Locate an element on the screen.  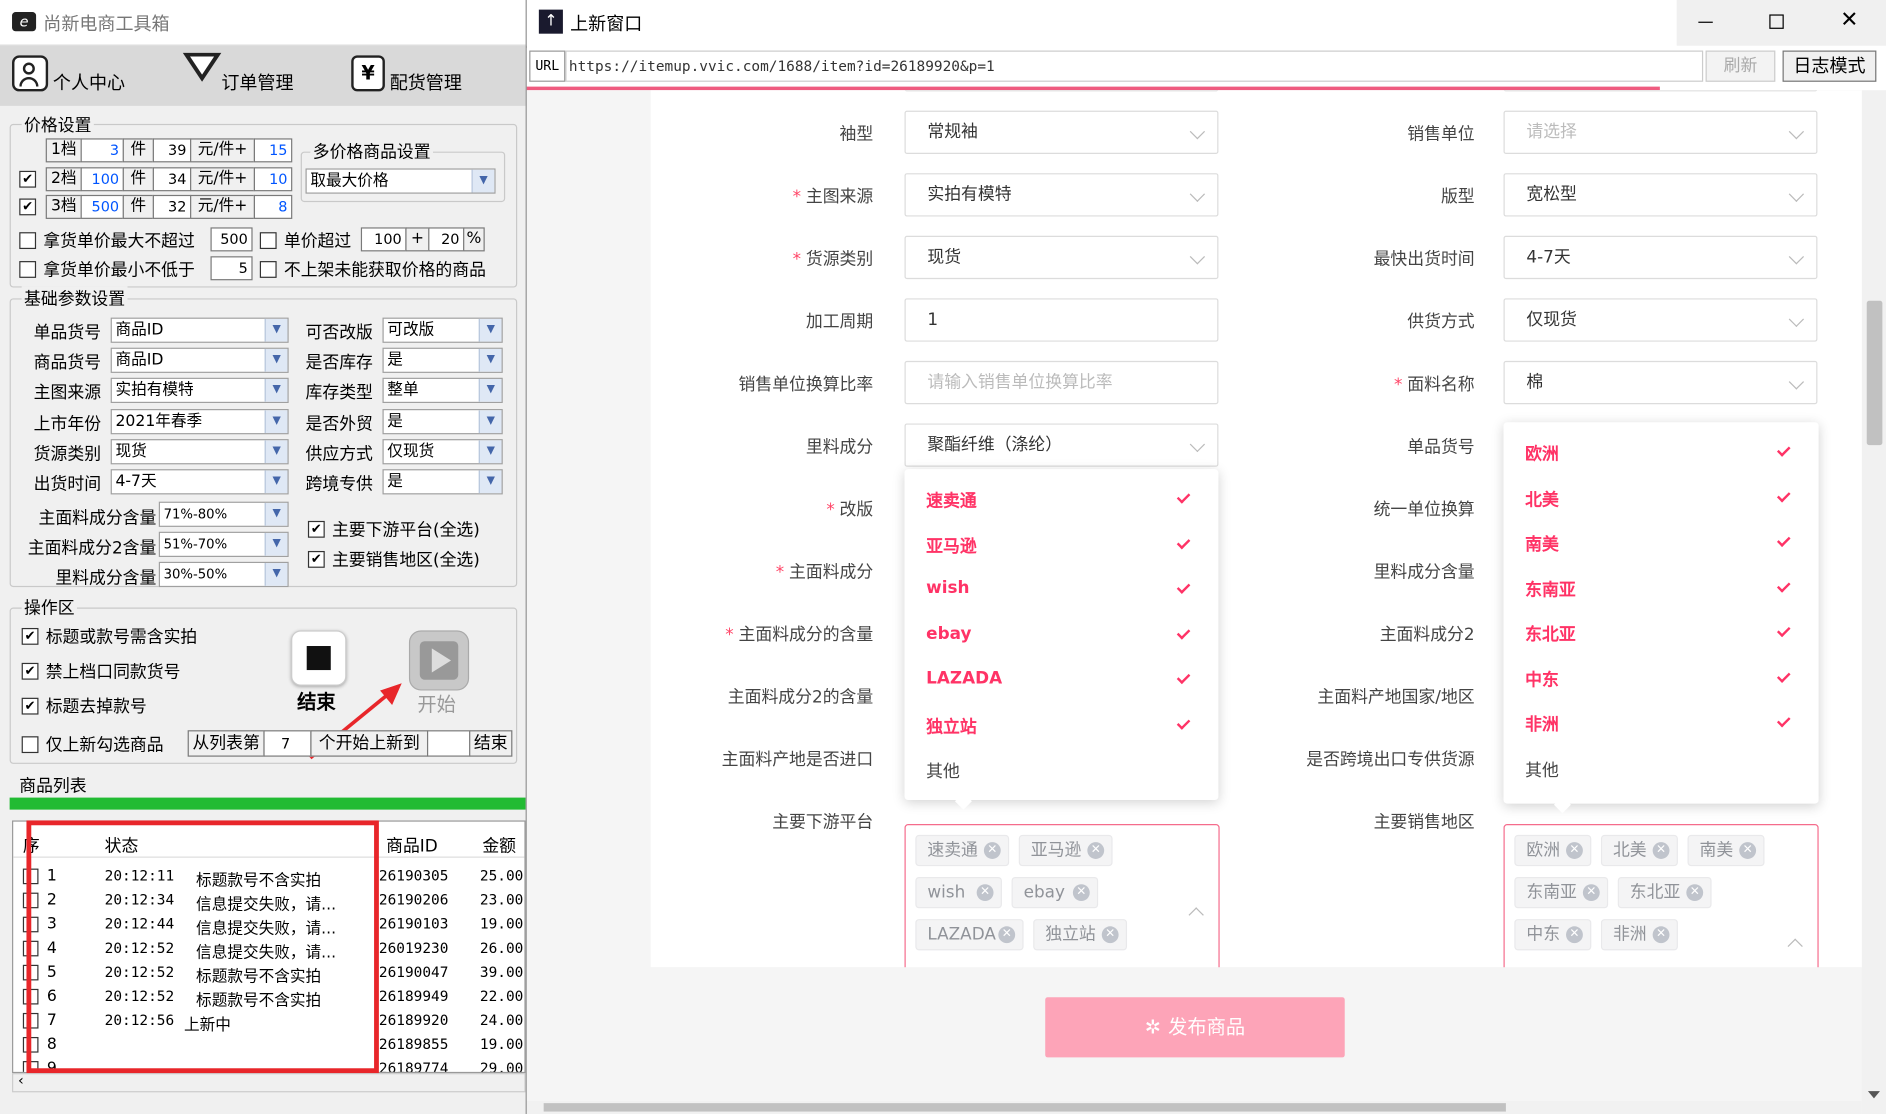
basic-field-select: 现货 ▼ is located at coordinates (199, 451).